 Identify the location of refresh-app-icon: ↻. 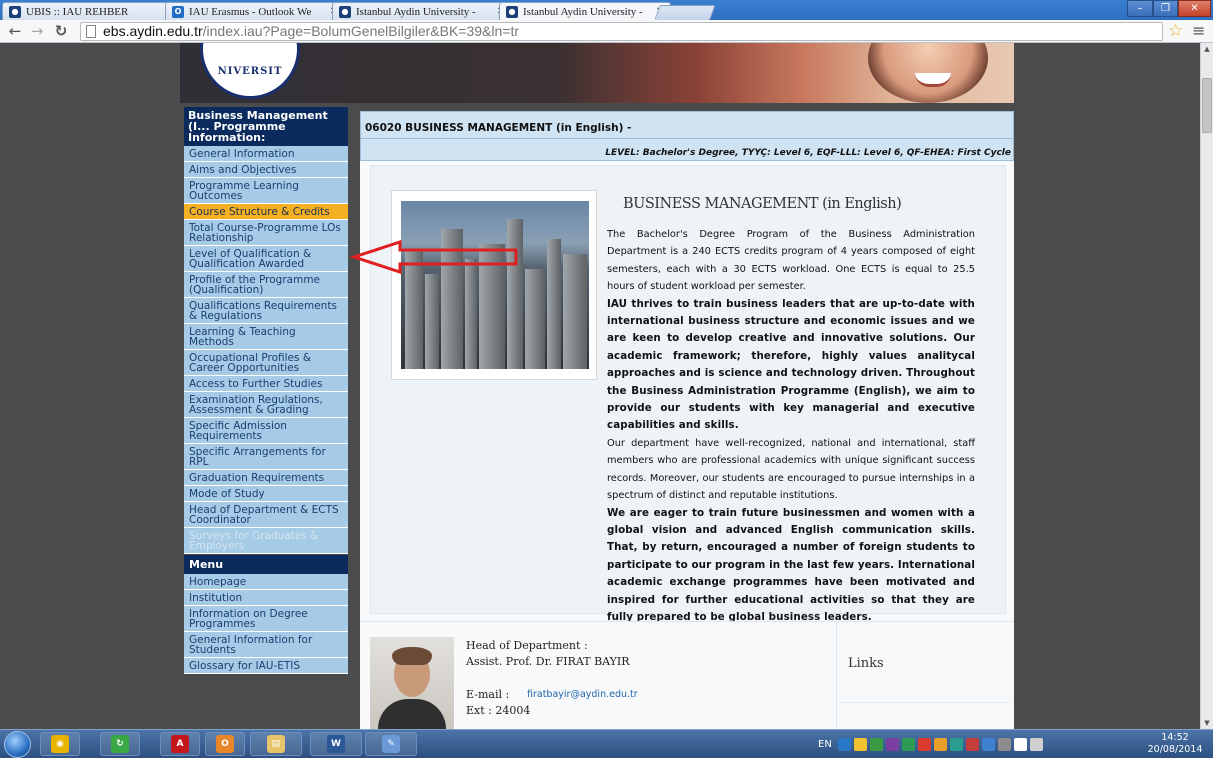
(120, 744).